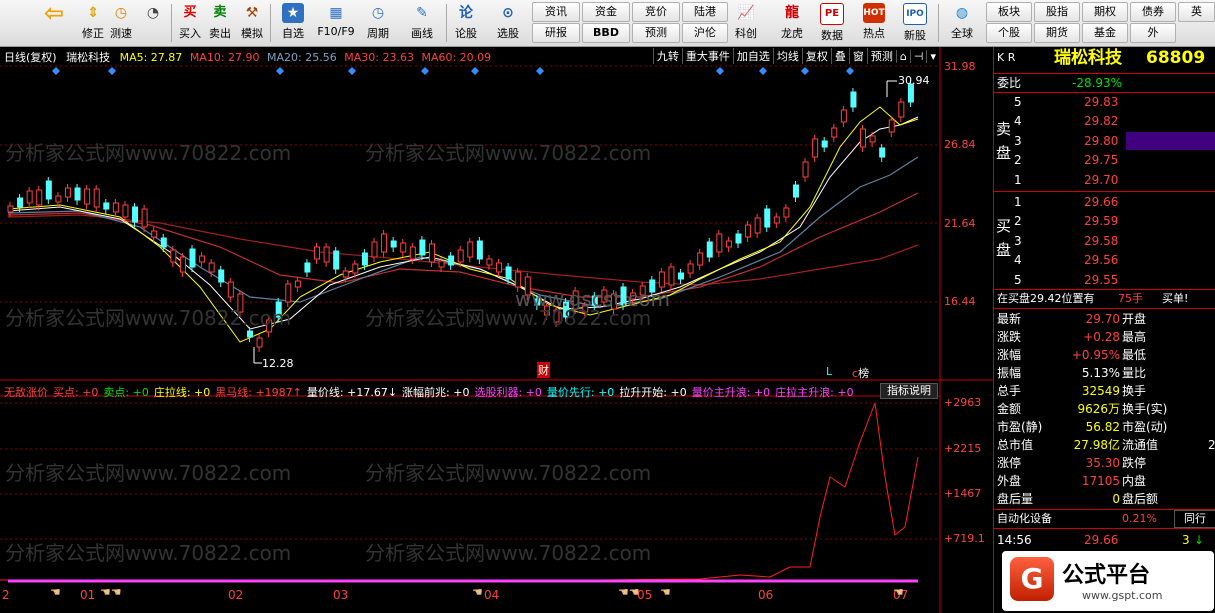 This screenshot has height=613, width=1215. What do you see at coordinates (220, 23) in the screenshot?
I see `sell-button: 卖 卖出` at bounding box center [220, 23].